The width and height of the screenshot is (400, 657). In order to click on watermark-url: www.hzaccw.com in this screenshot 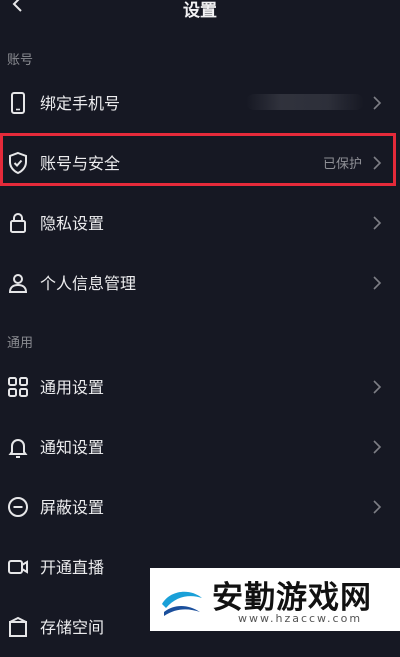, I will do `click(300, 618)`.